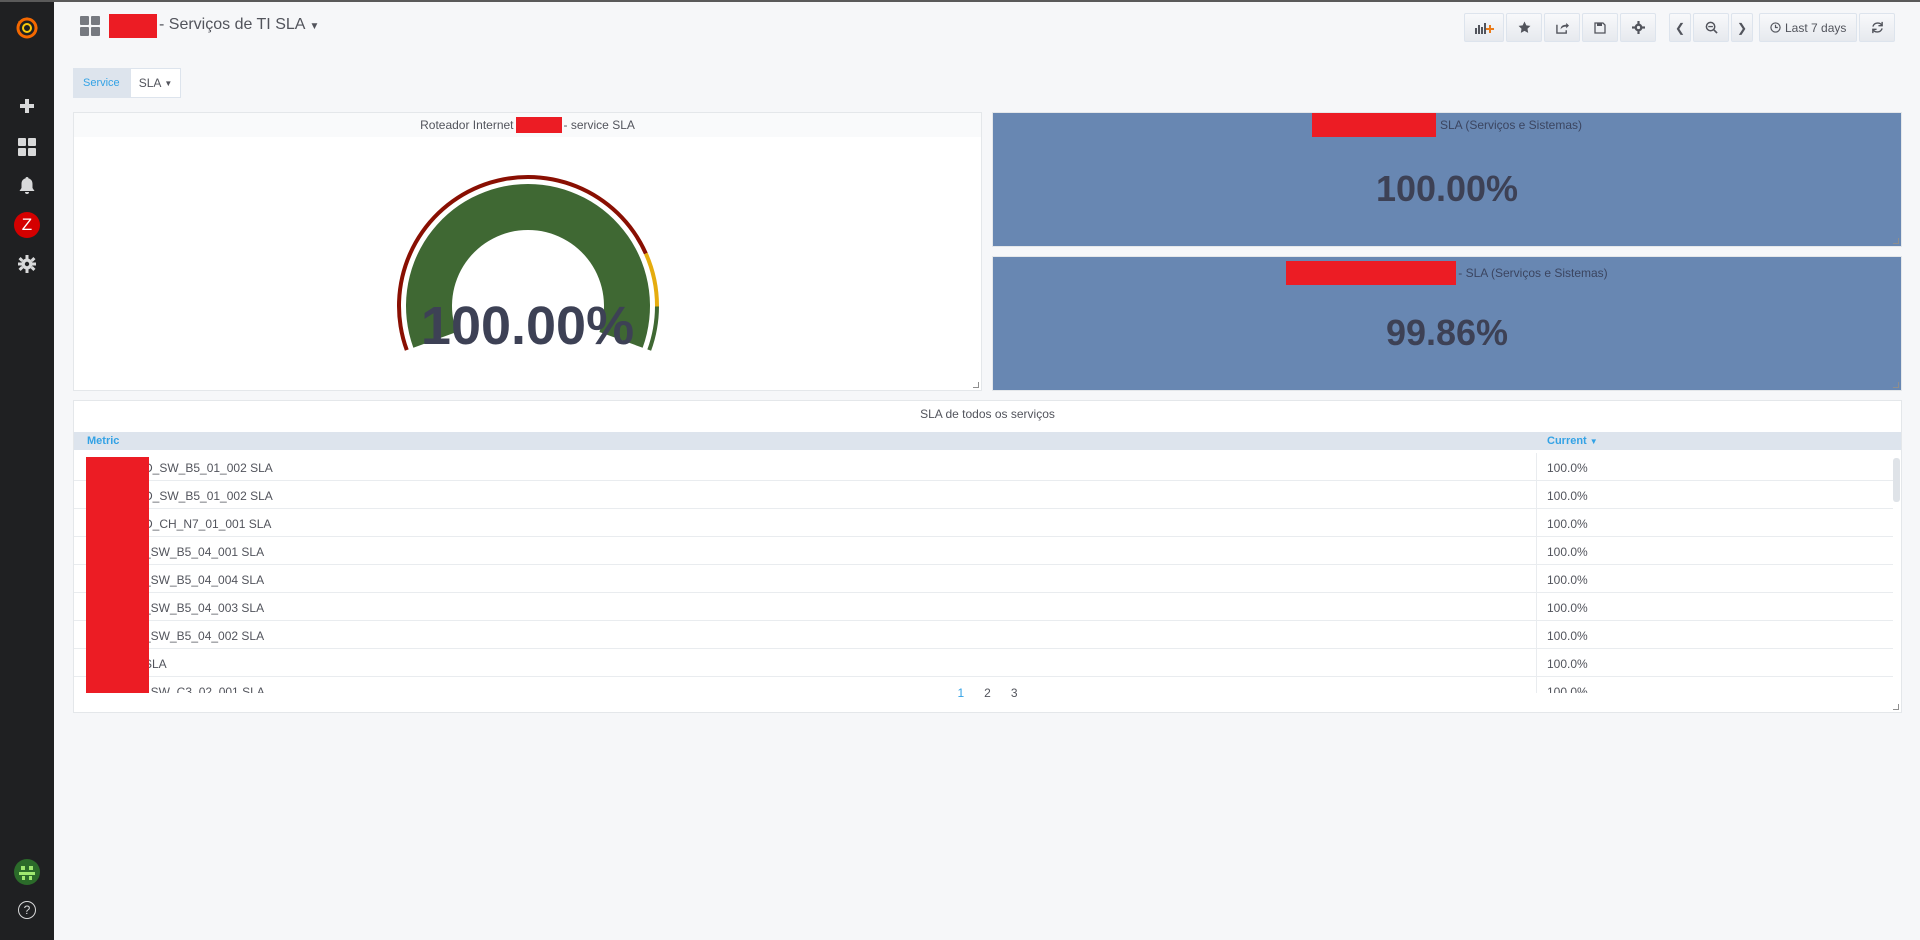 This screenshot has width=1920, height=940. I want to click on chevron-down-icon: ▼, so click(314, 26).